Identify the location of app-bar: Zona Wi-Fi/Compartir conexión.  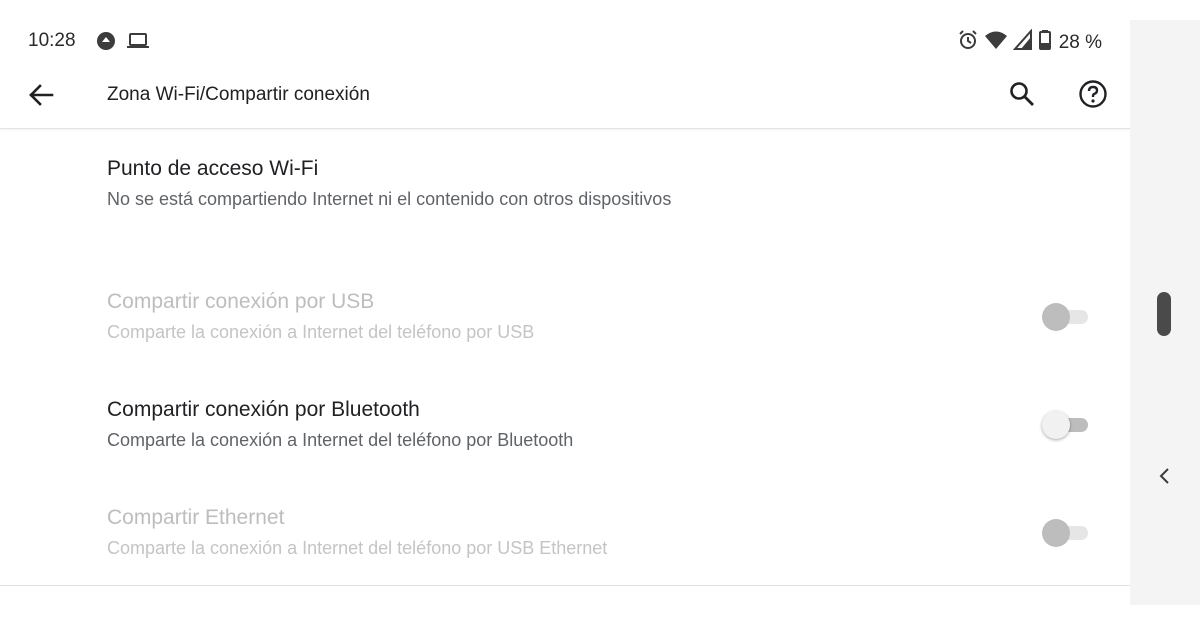
(565, 96).